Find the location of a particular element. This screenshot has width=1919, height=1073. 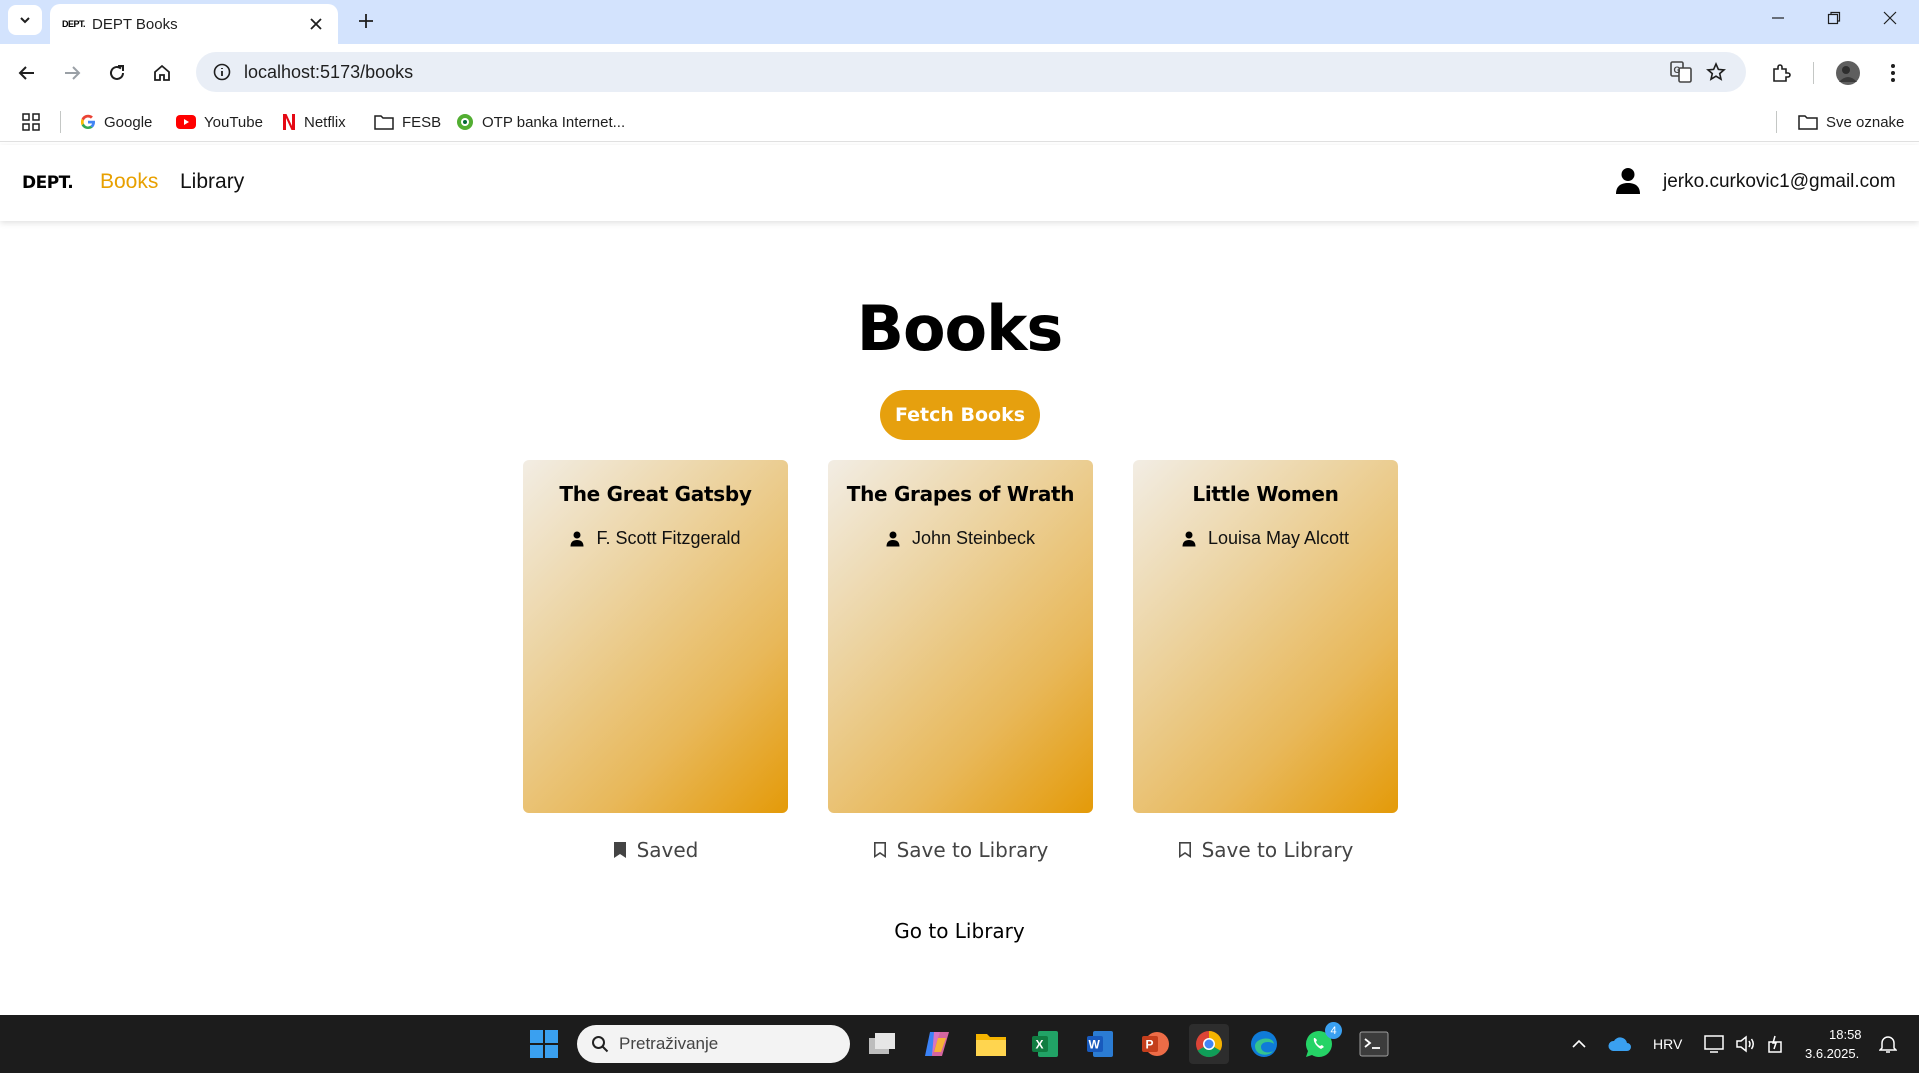

bookmark-filled-icon is located at coordinates (619, 850).